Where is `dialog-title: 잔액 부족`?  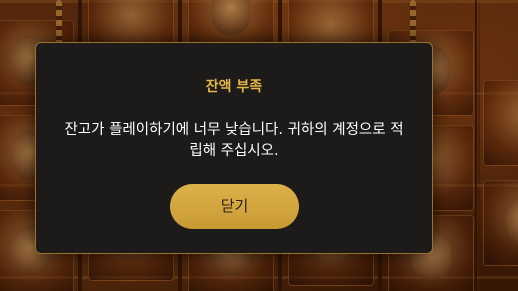
dialog-title: 잔액 부족 is located at coordinates (234, 87).